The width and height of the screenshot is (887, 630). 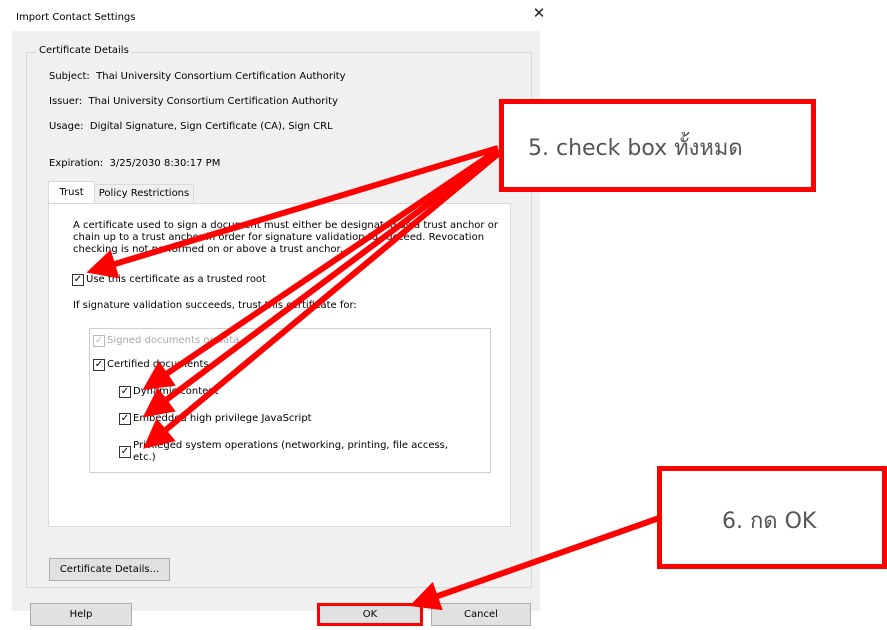 What do you see at coordinates (71, 193) in the screenshot?
I see `tab-trust: Trust` at bounding box center [71, 193].